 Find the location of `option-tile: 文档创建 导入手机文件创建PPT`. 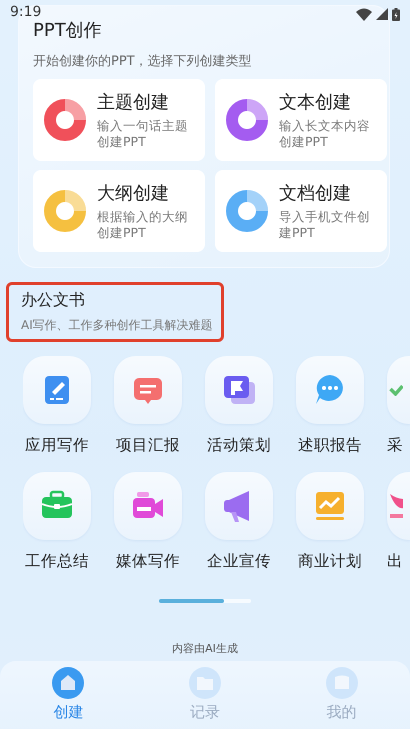

option-tile: 文档创建 导入手机文件创建PPT is located at coordinates (301, 211).